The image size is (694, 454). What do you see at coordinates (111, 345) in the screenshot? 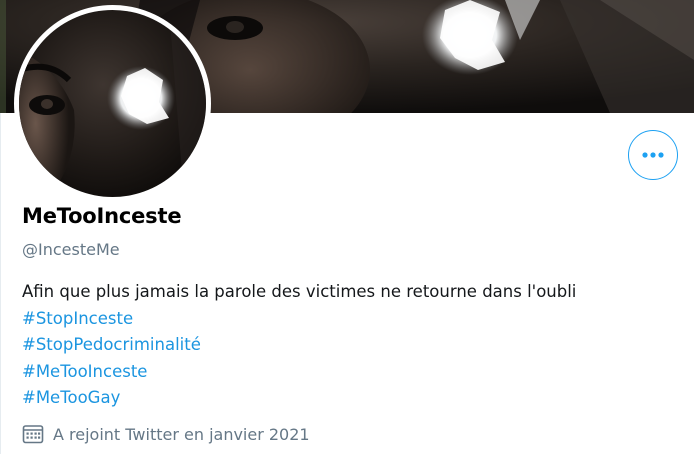
I see `hashtag-link: #StopPedocriminalité` at bounding box center [111, 345].